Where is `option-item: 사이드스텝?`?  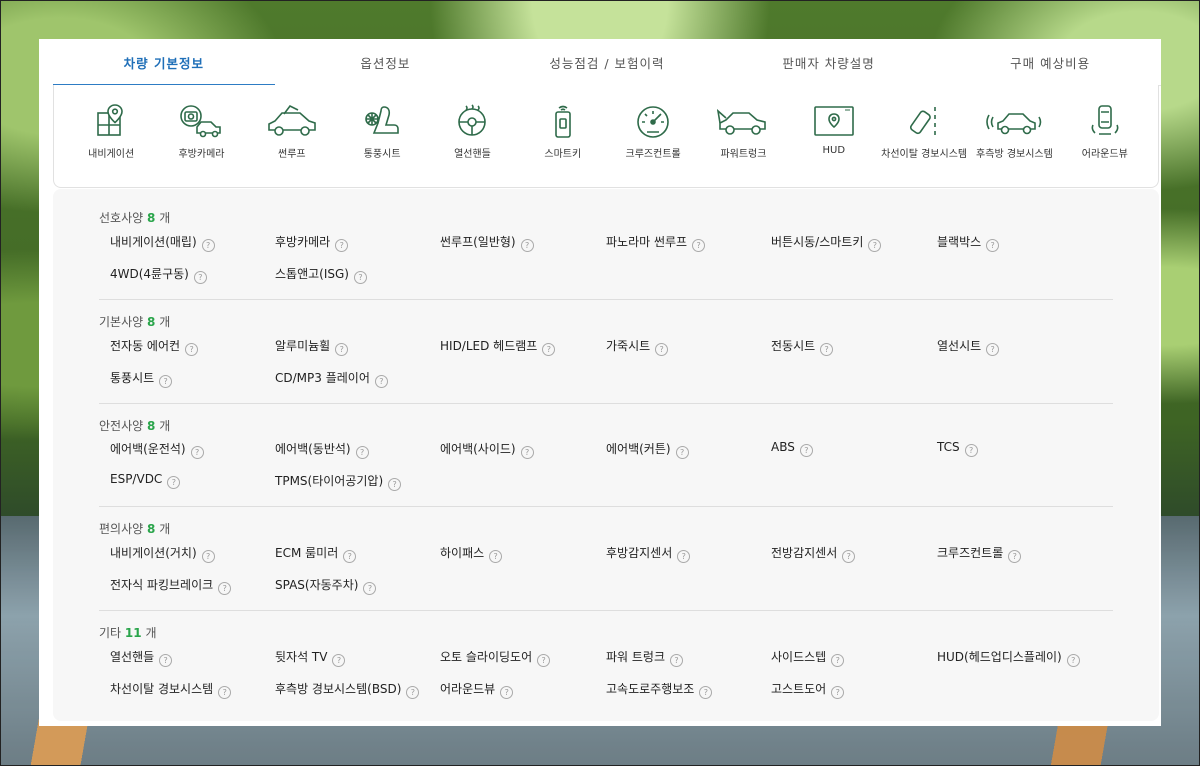 option-item: 사이드스텝? is located at coordinates (808, 657).